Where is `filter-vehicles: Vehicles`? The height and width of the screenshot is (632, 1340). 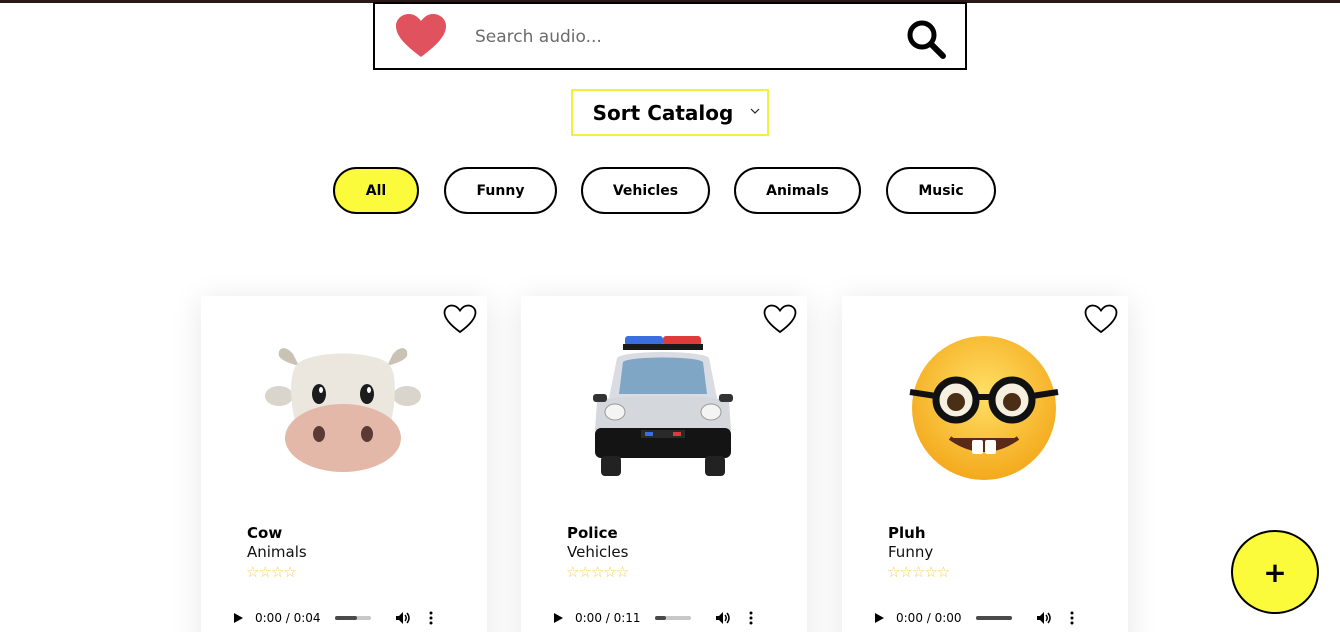
filter-vehicles: Vehicles is located at coordinates (645, 190).